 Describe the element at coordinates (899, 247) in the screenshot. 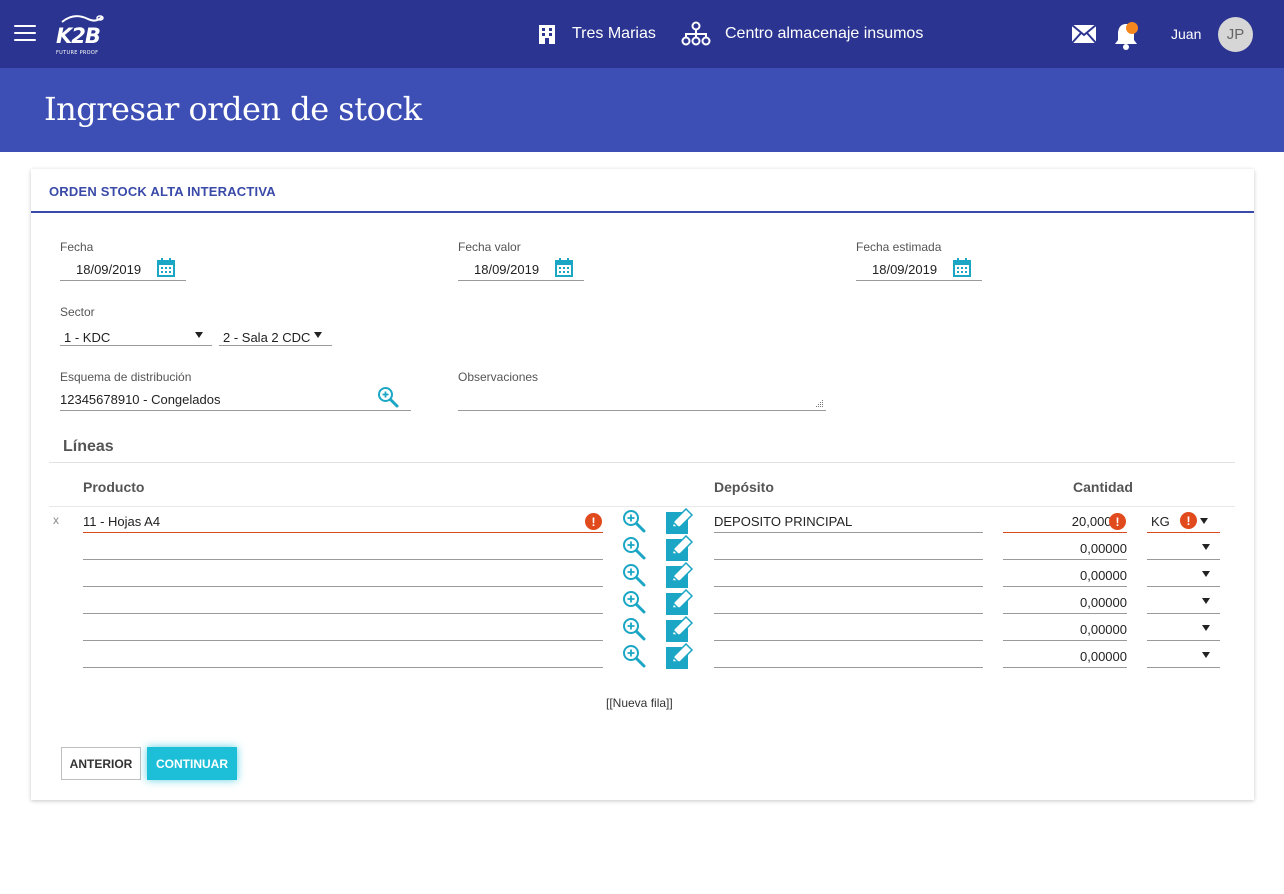

I see `fecha-estimada-label: Fecha estimada` at that location.